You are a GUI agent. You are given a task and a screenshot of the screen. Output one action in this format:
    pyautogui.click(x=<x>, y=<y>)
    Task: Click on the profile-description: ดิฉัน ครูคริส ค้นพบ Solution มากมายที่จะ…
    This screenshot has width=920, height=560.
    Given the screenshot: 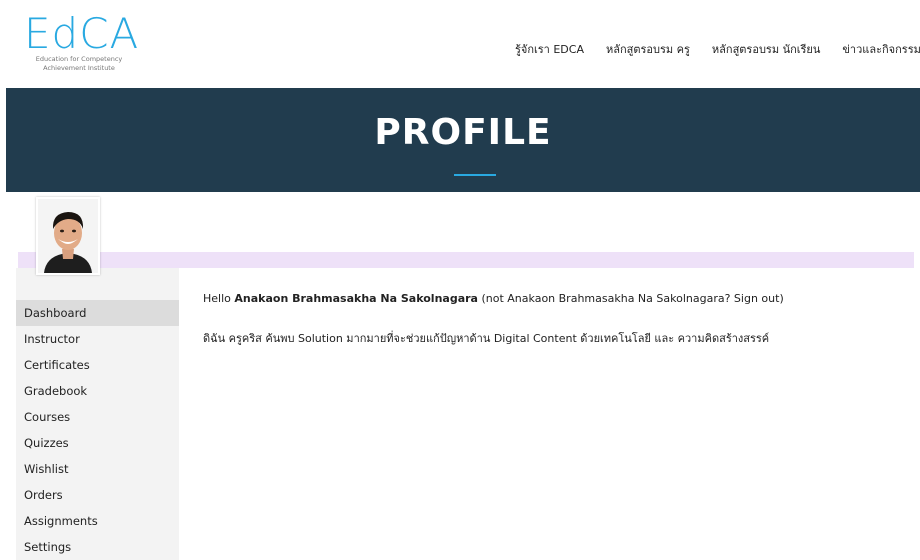 What is the action you would take?
    pyautogui.click(x=486, y=338)
    